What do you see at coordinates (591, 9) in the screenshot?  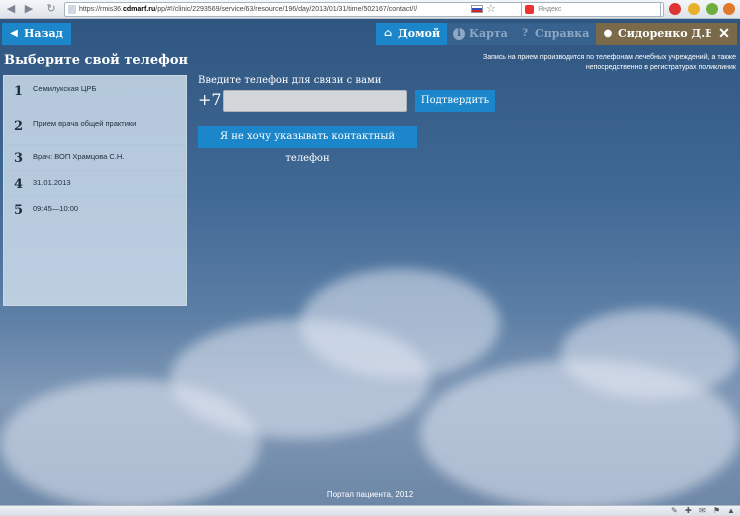 I see `search-box: Яндекс` at bounding box center [591, 9].